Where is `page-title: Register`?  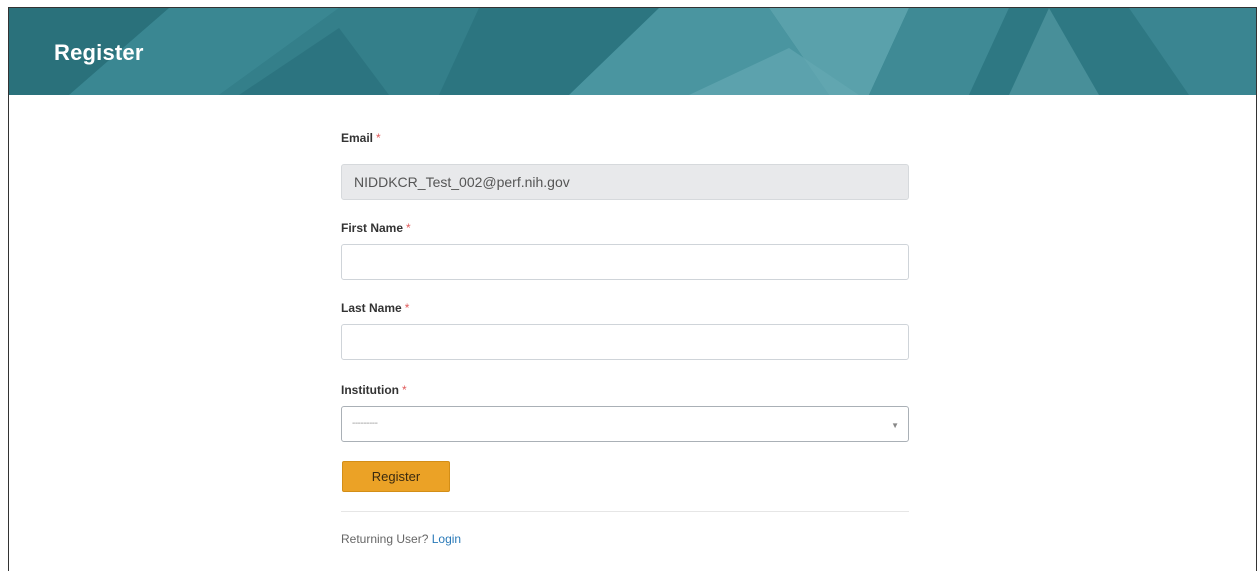
page-title: Register is located at coordinates (99, 52).